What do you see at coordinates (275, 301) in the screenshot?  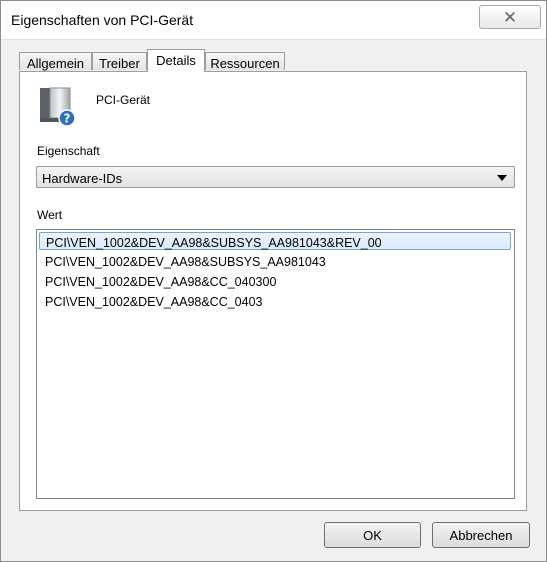 I see `list-item: PCI\VEN_1002&DEV_AA98&CC_0403` at bounding box center [275, 301].